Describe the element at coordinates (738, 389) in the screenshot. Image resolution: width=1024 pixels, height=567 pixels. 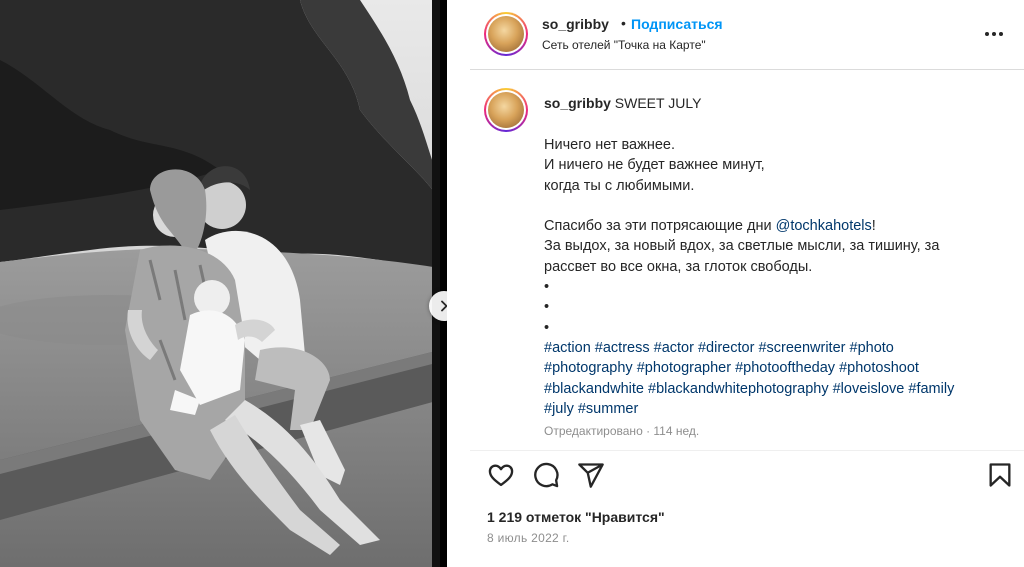
I see `hashtag-link: #blackandwhitephotography` at that location.